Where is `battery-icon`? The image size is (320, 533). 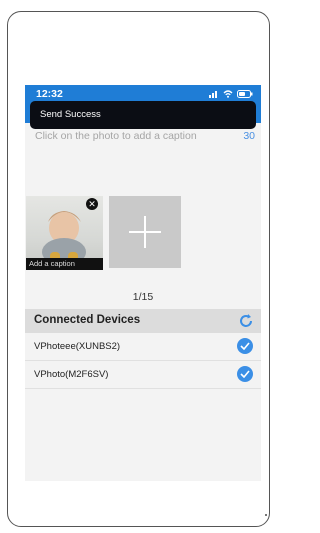
battery-icon is located at coordinates (245, 94).